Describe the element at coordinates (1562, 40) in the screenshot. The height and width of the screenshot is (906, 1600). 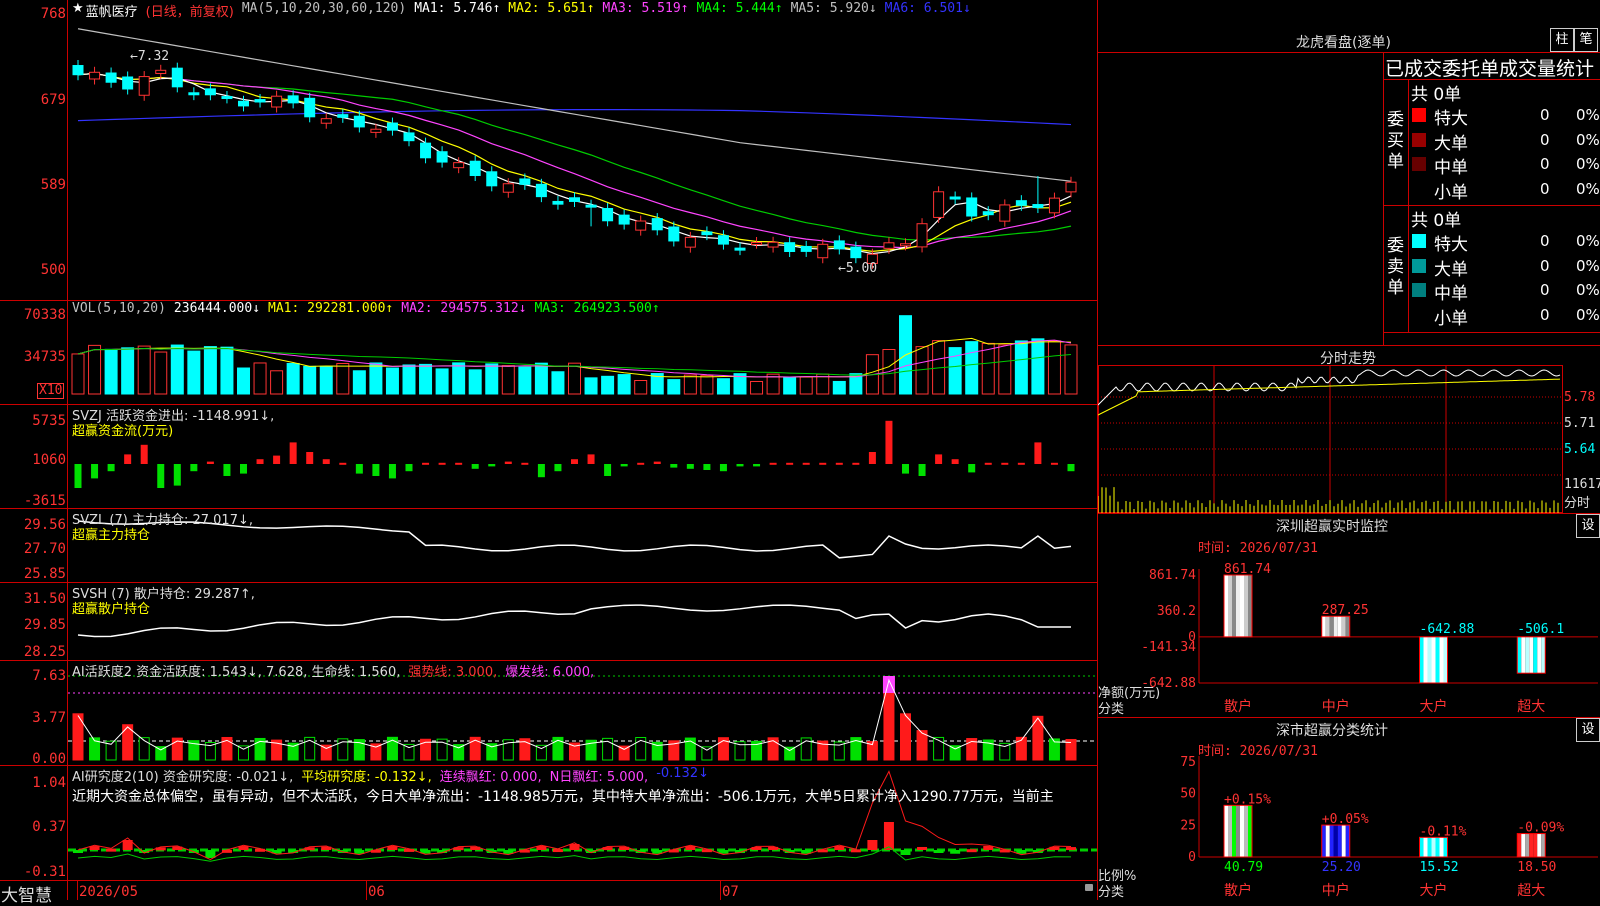
I see `bar-mode-button: 柱` at that location.